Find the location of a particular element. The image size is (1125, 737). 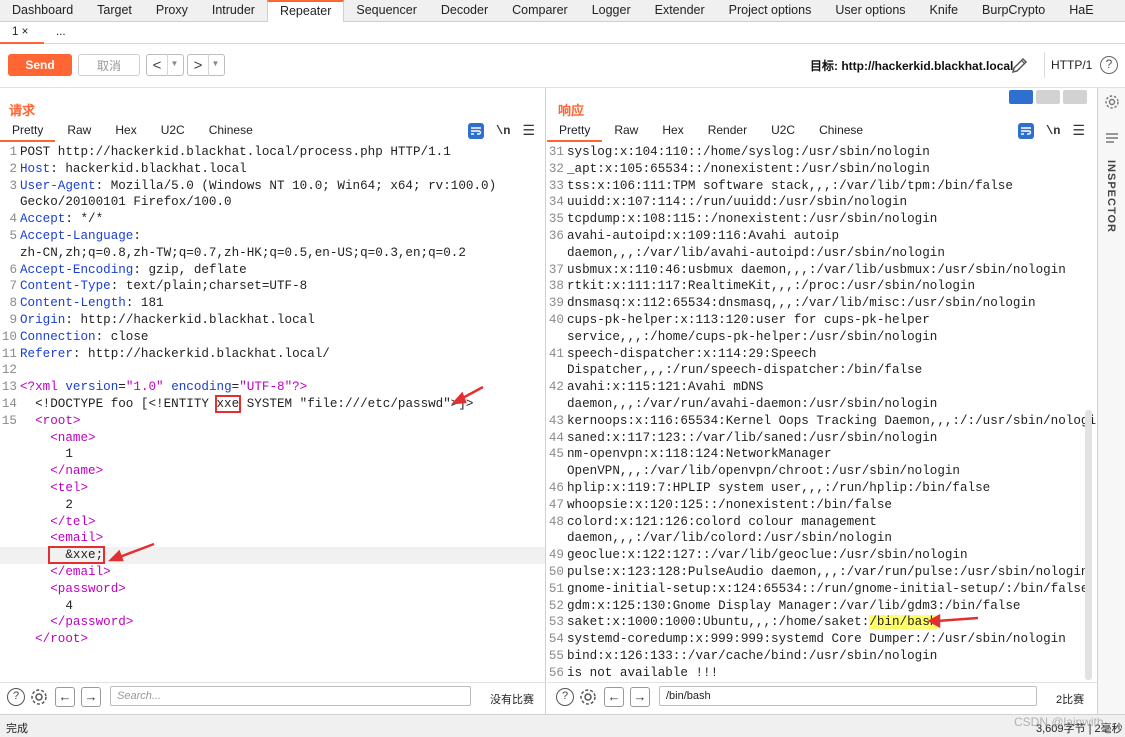

top-tab-hae: HaE is located at coordinates (1081, 11).